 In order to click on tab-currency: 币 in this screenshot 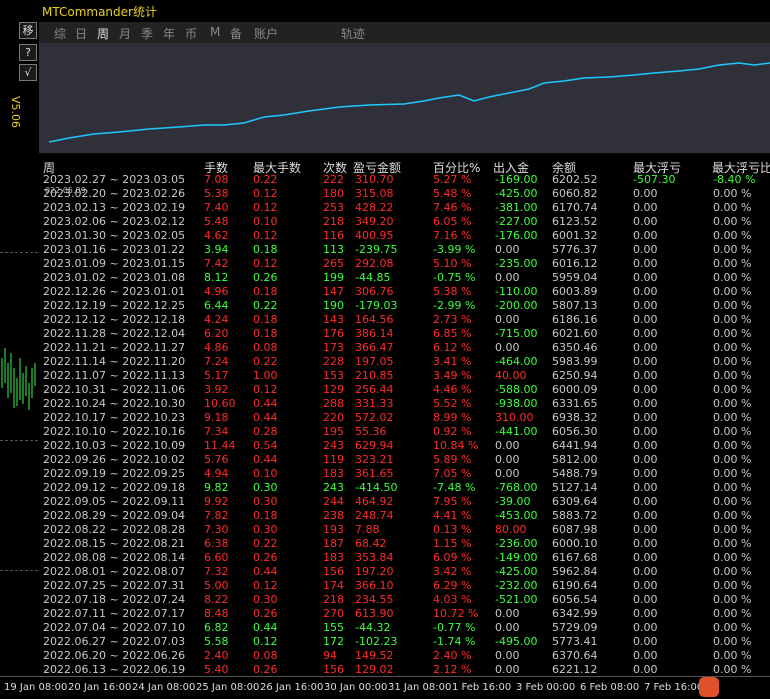, I will do `click(191, 33)`.